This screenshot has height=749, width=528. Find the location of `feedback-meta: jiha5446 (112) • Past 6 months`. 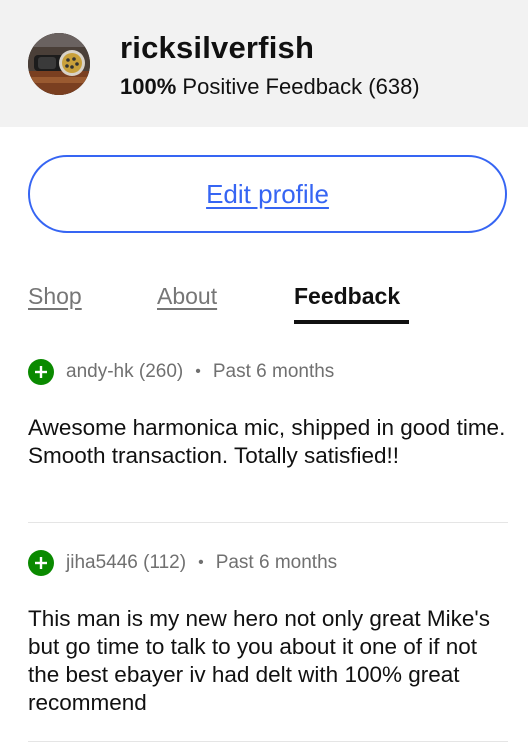

feedback-meta: jiha5446 (112) • Past 6 months is located at coordinates (268, 563).